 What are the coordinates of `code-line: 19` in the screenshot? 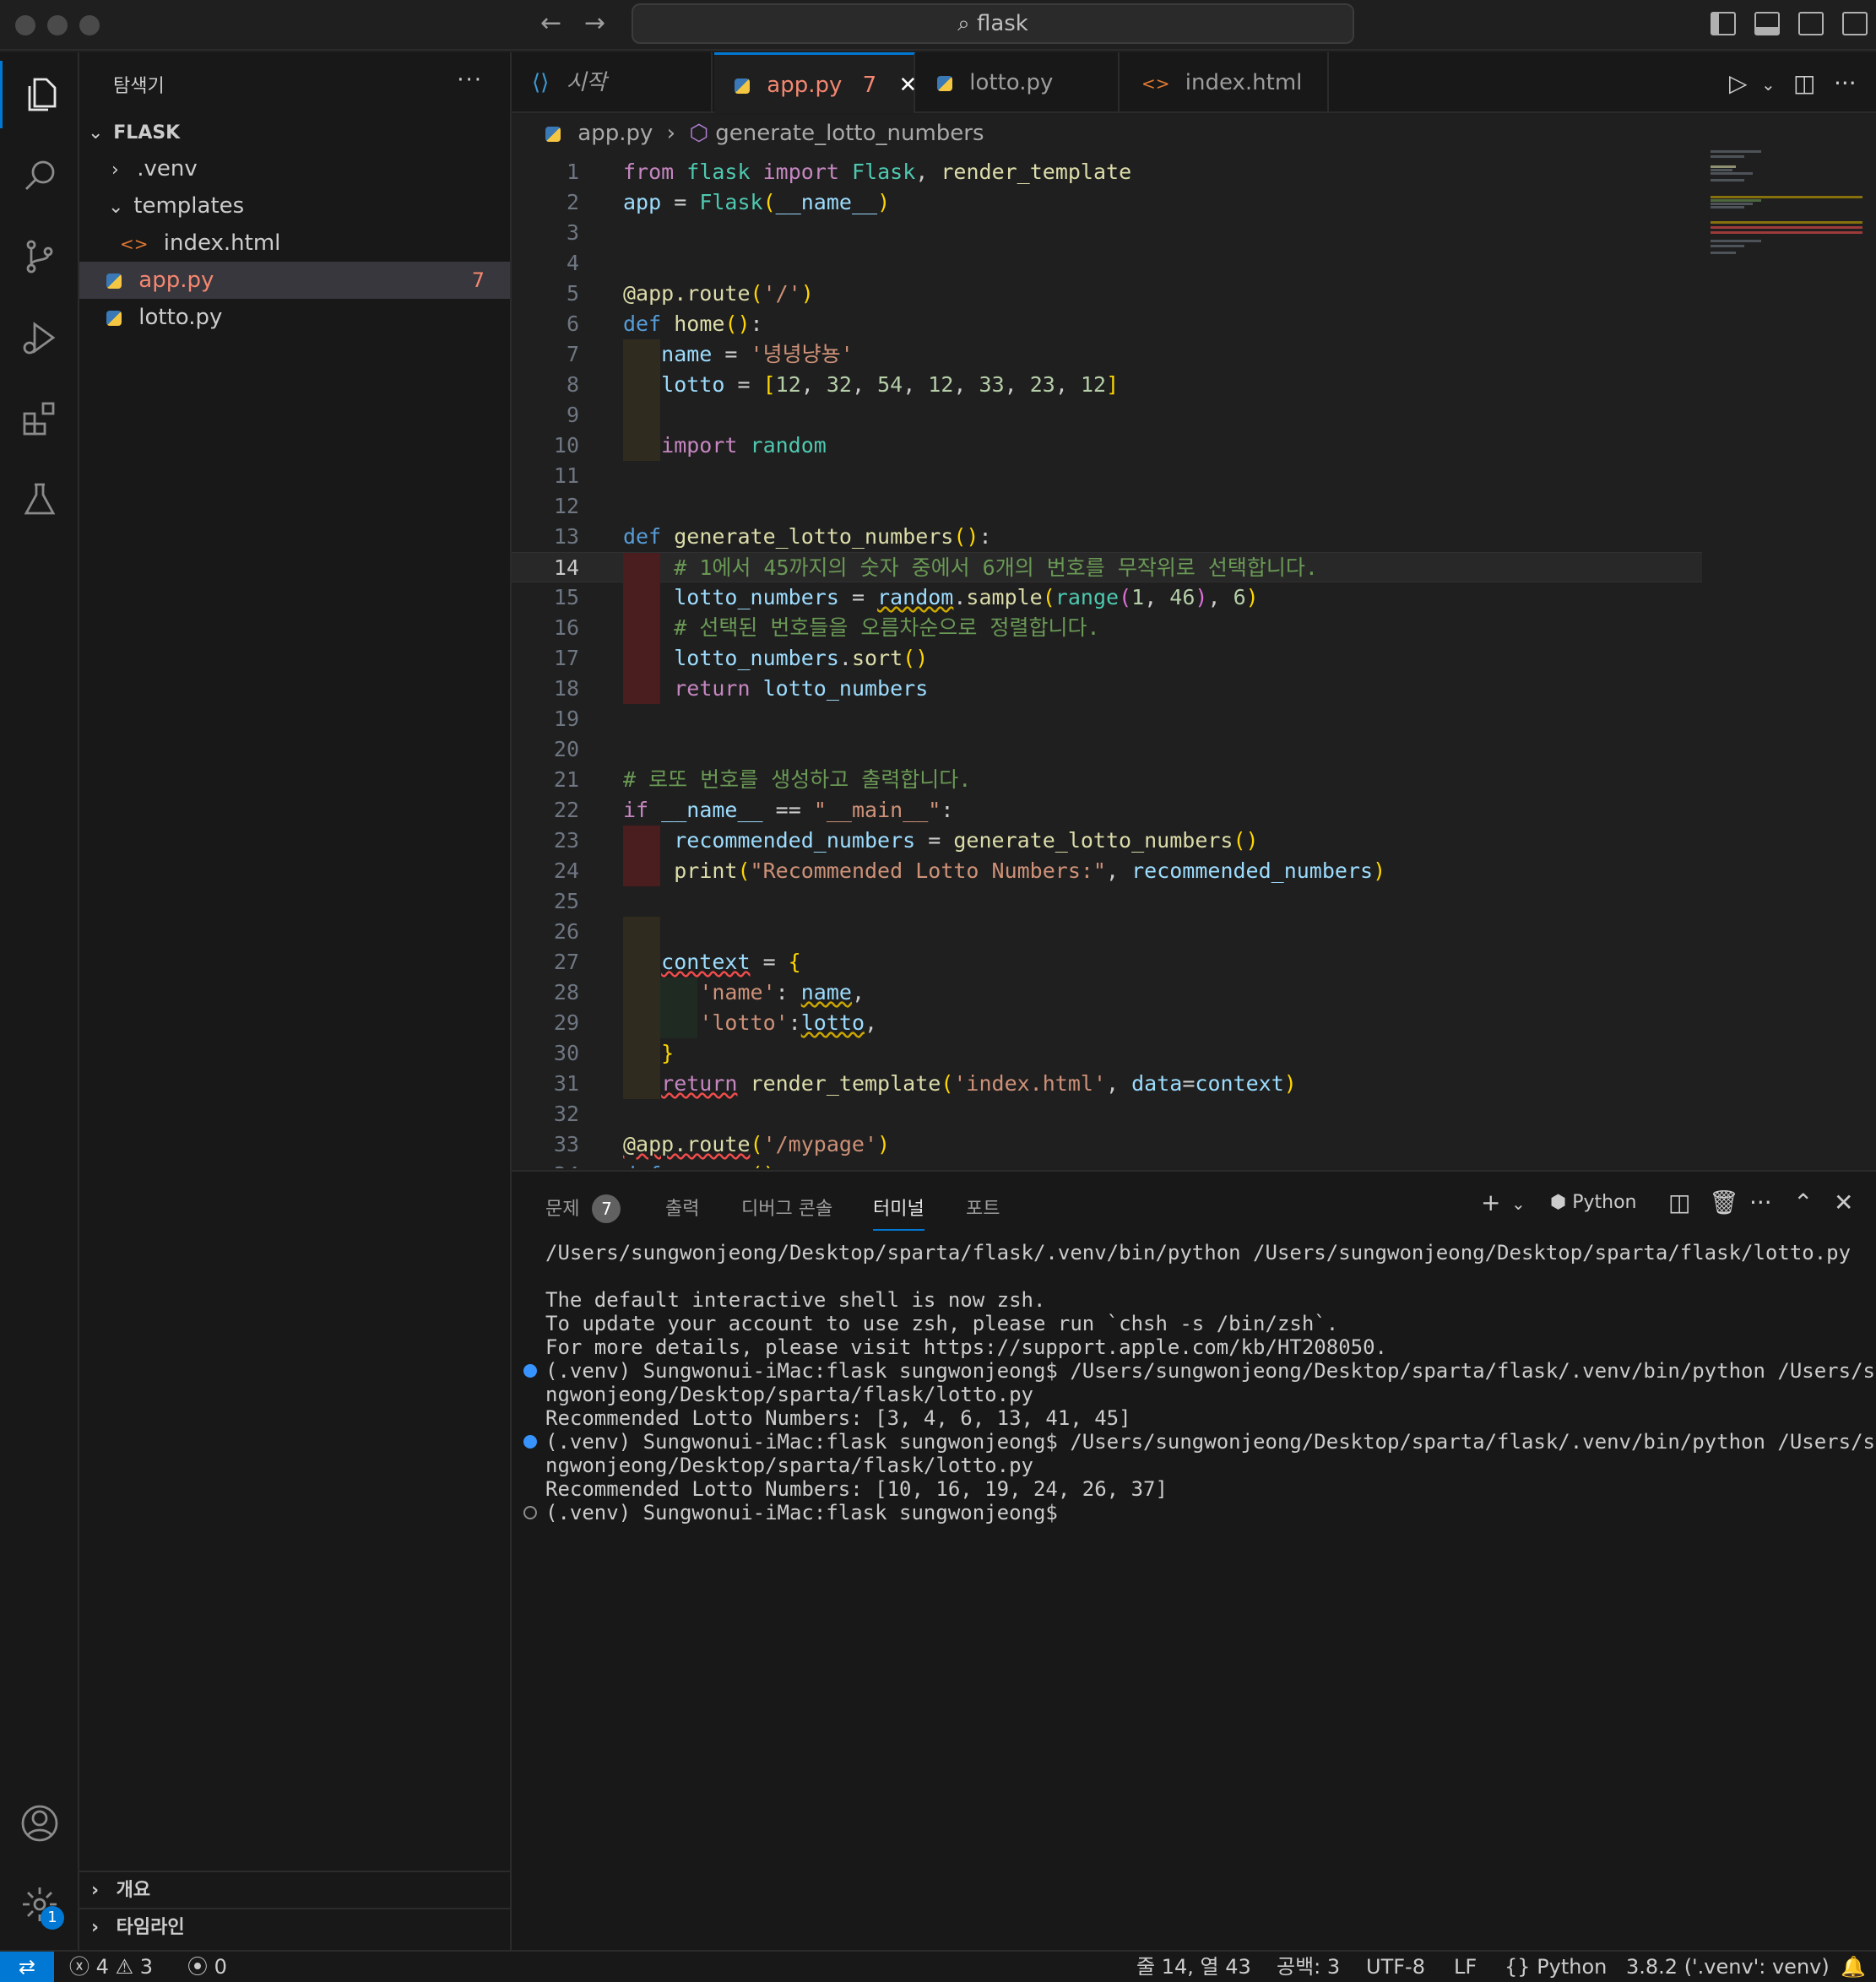 It's located at (1107, 719).